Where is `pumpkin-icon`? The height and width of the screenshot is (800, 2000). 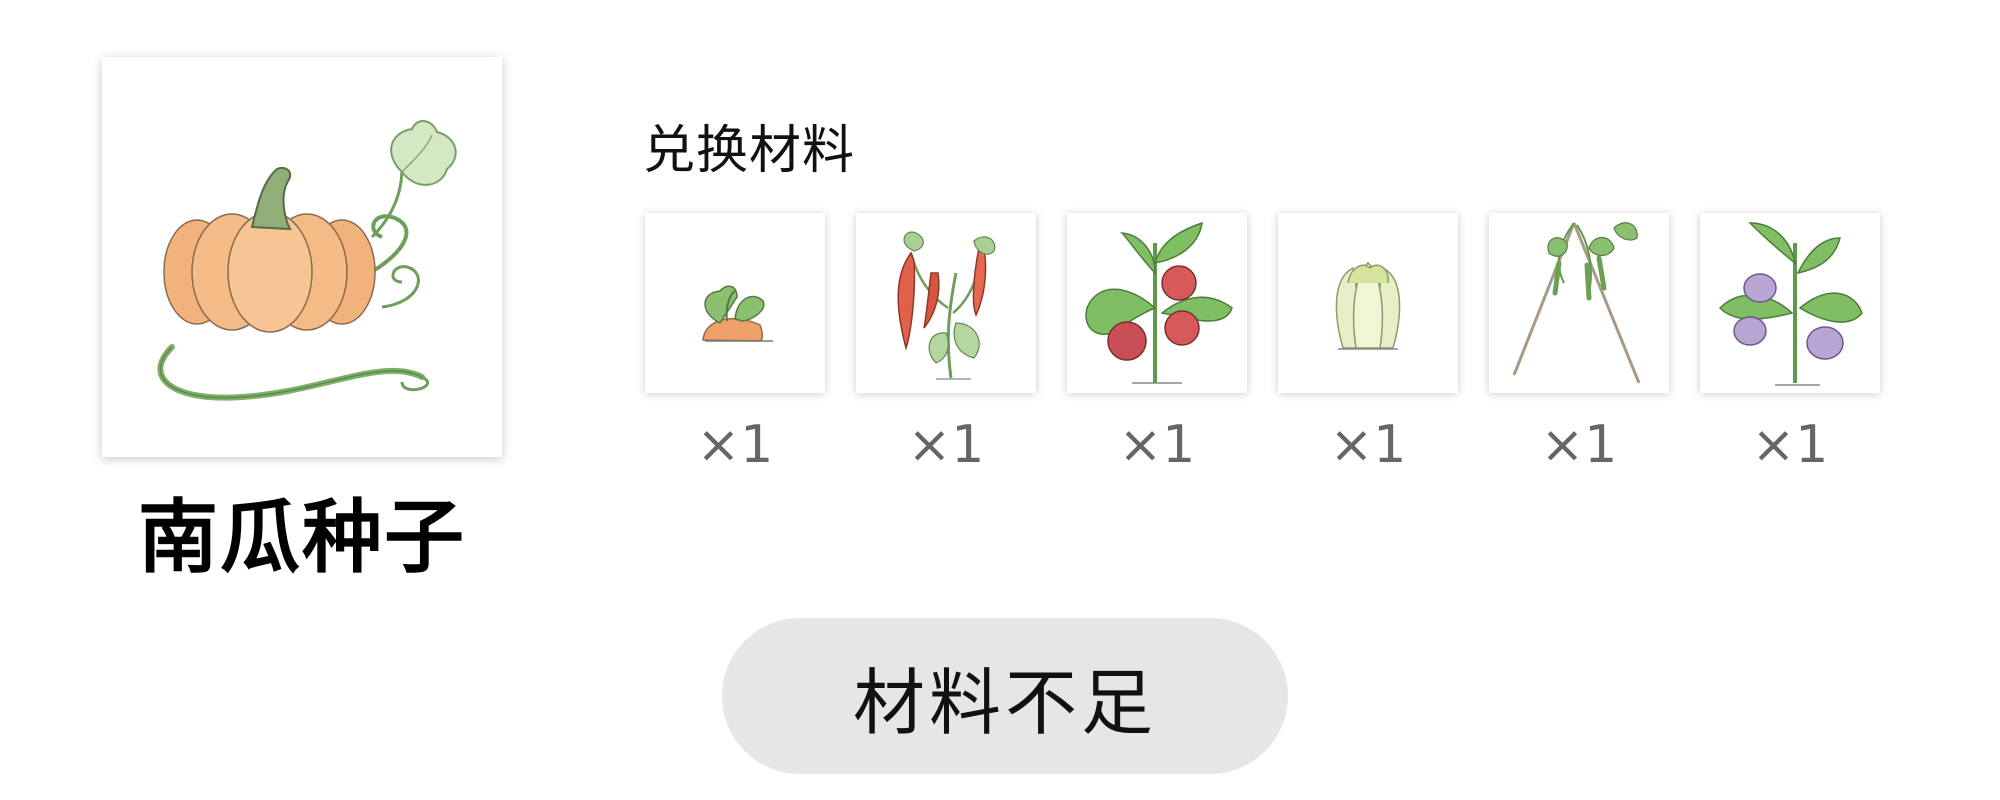 pumpkin-icon is located at coordinates (307, 260).